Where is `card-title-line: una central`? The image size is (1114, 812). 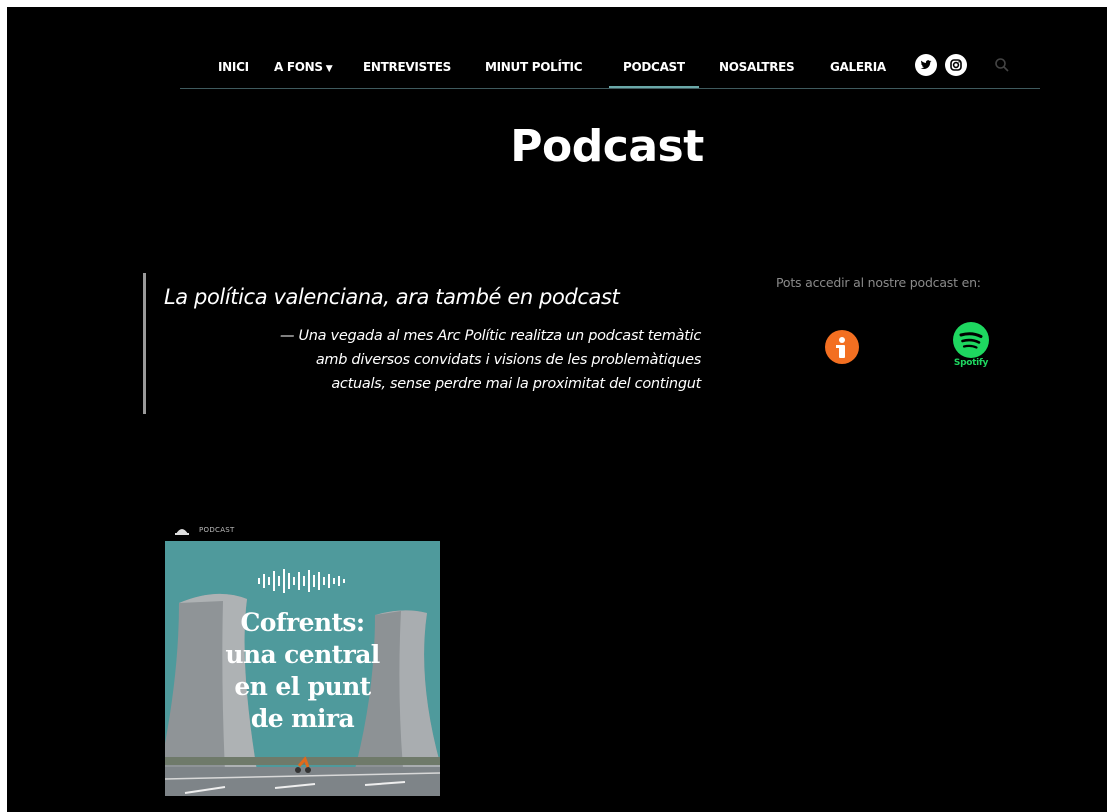 card-title-line: una central is located at coordinates (302, 654).